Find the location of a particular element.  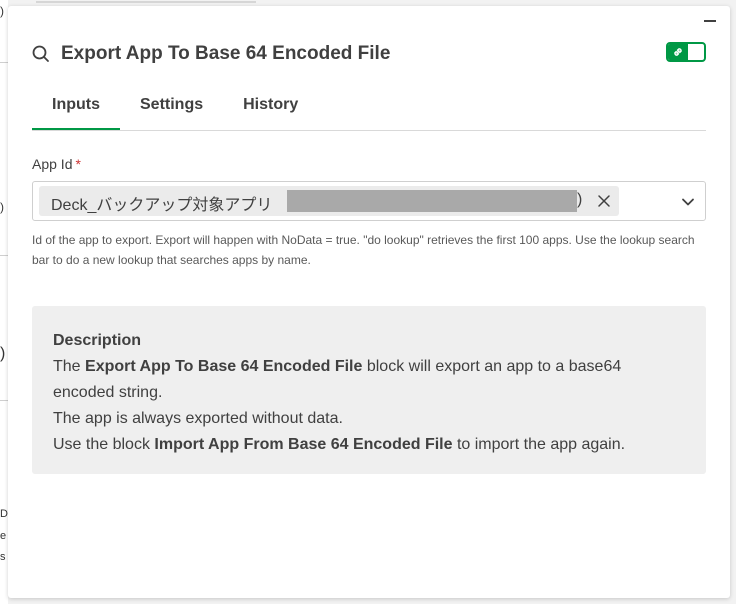

tab-history: History is located at coordinates (270, 107).